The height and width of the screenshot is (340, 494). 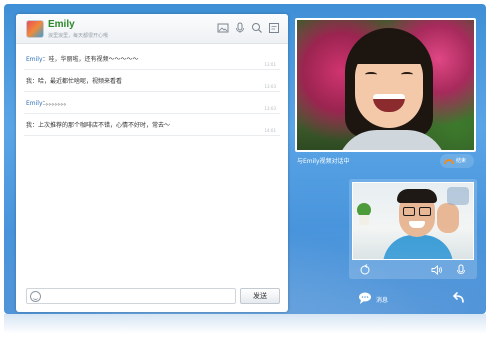 What do you see at coordinates (382, 300) in the screenshot?
I see `messages-label: 消息` at bounding box center [382, 300].